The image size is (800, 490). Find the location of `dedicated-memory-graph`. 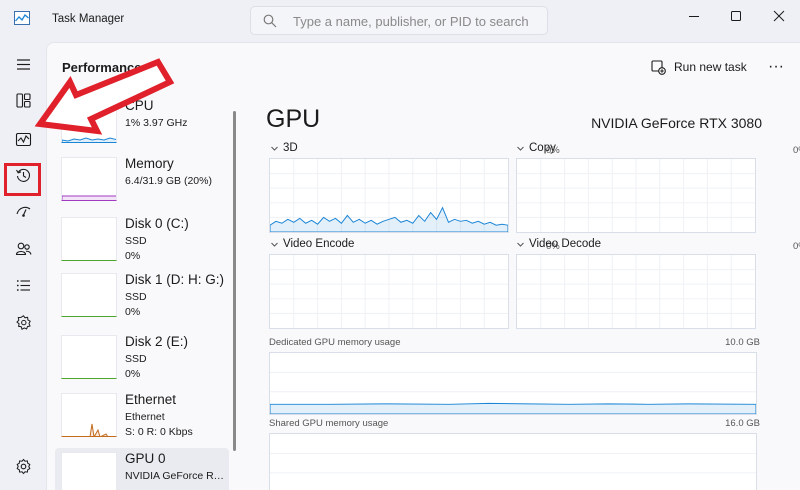

dedicated-memory-graph is located at coordinates (513, 383).